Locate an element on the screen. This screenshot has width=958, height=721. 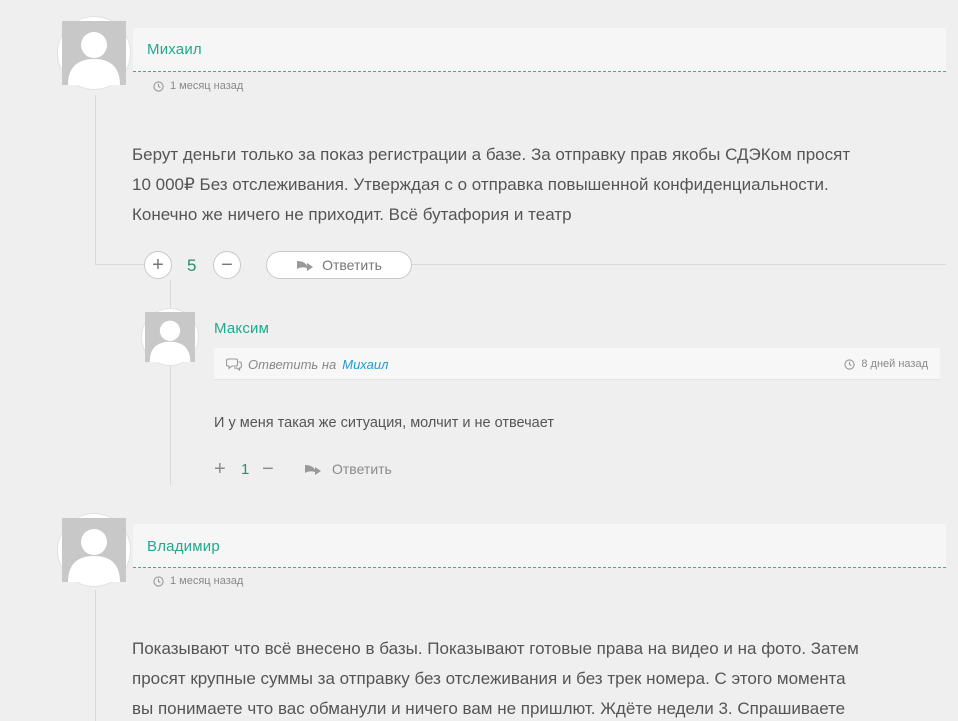
vote-count: 1 is located at coordinates (245, 469).